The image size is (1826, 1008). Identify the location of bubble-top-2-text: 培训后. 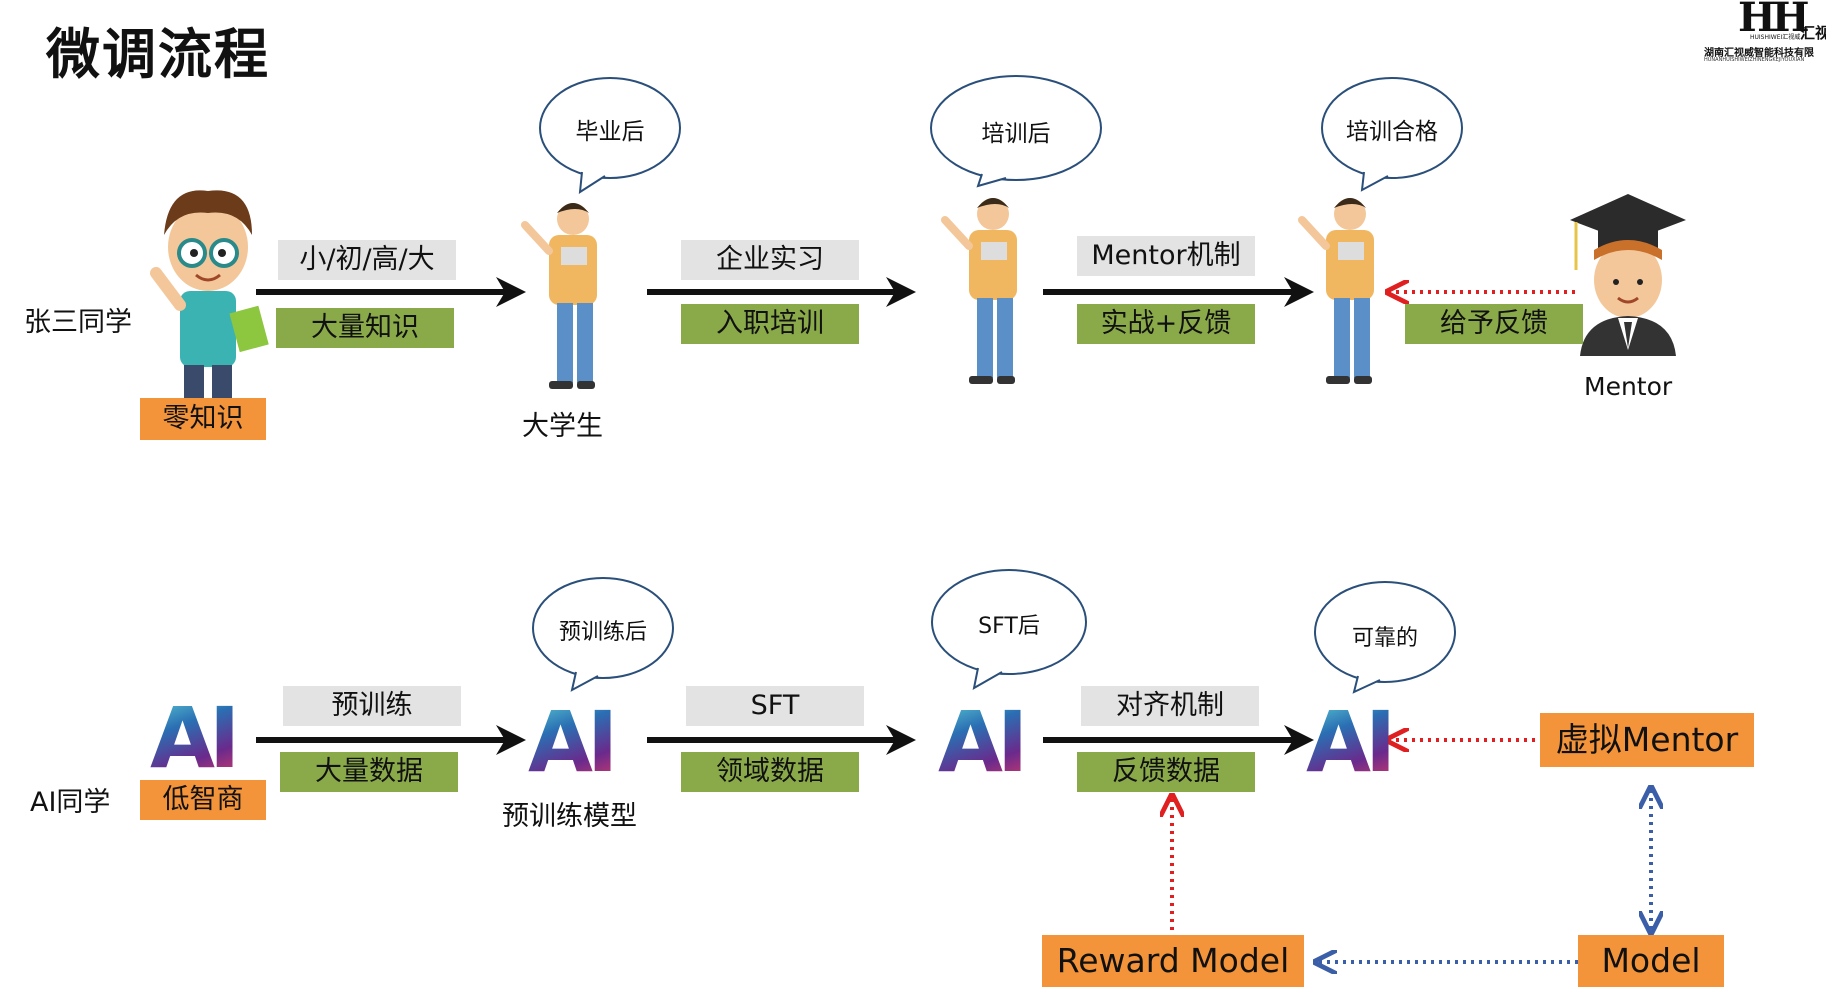
(1016, 134).